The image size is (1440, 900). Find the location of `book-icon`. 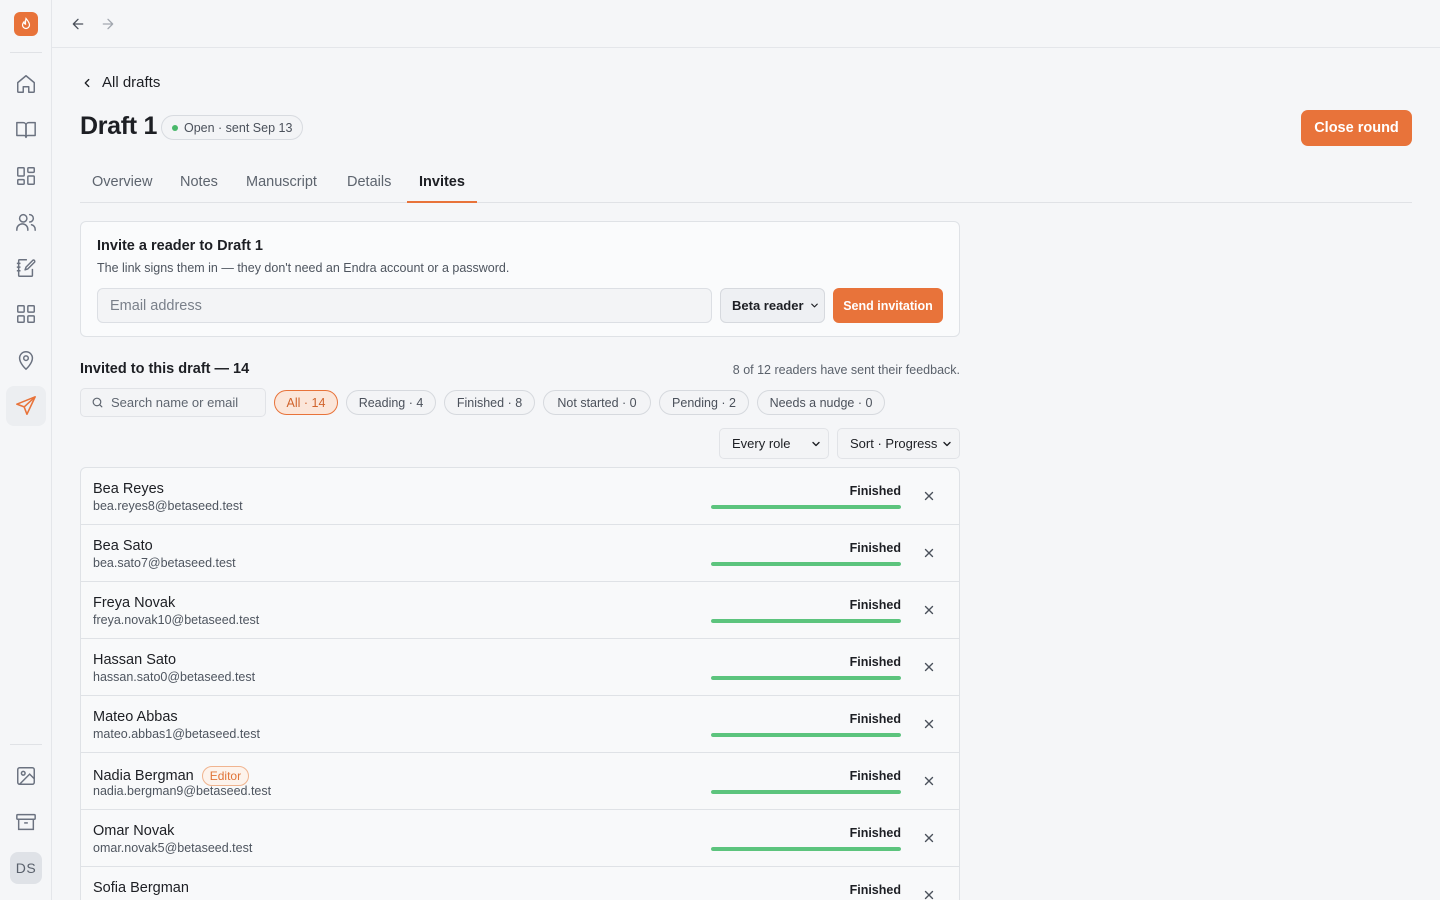

book-icon is located at coordinates (26, 130).